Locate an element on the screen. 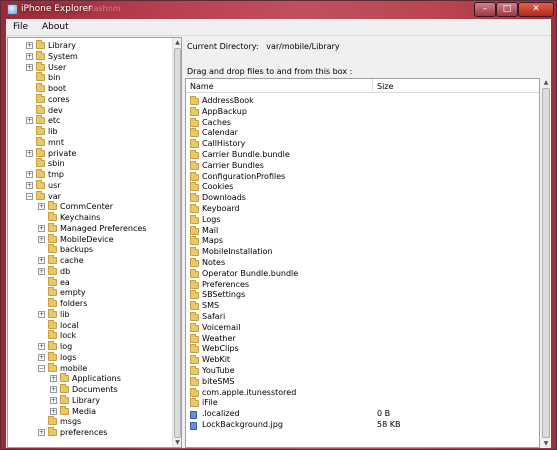  list-item: Carrier Bundles is located at coordinates (363, 166).